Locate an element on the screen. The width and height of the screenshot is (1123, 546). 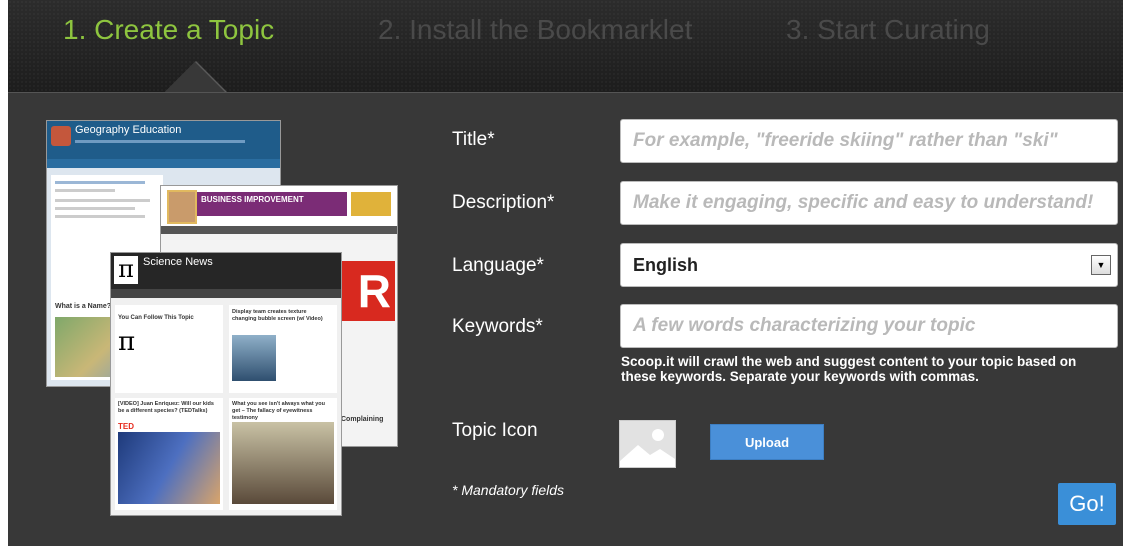
preview-card-title: Geography Education is located at coordinates (128, 130).